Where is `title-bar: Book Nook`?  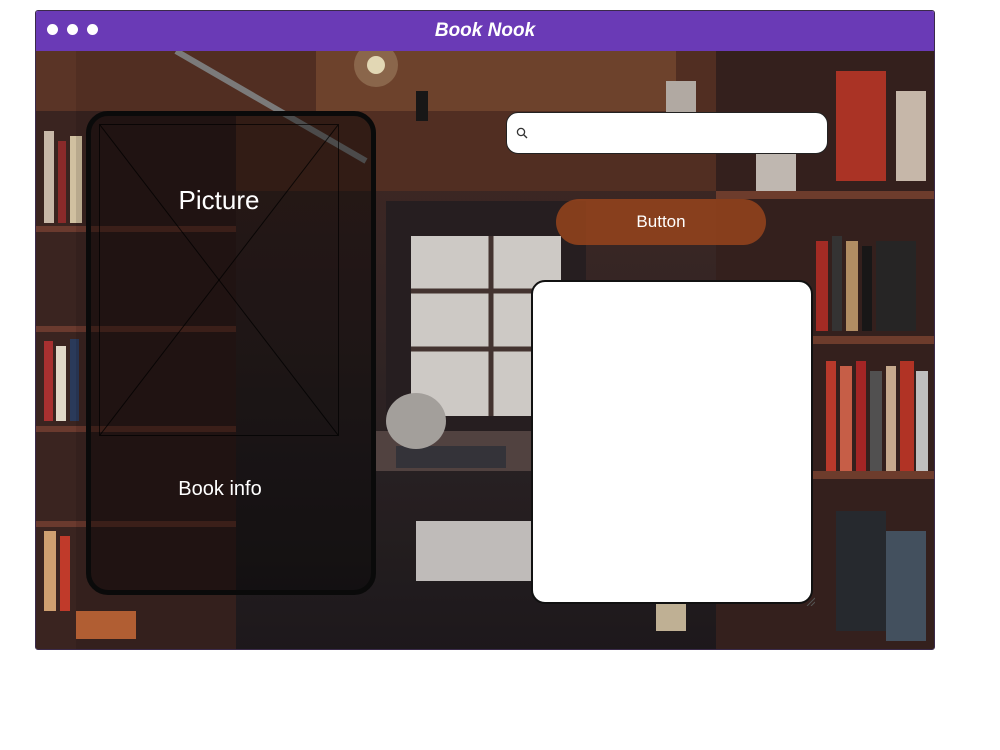 title-bar: Book Nook is located at coordinates (485, 31).